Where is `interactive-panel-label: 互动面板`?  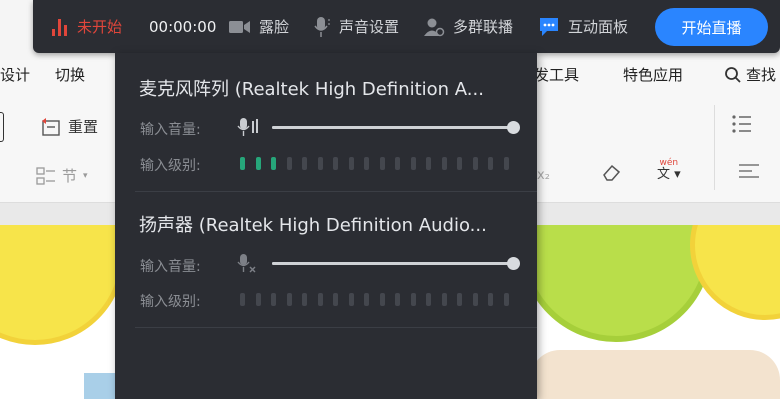
interactive-panel-label: 互动面板 is located at coordinates (598, 27).